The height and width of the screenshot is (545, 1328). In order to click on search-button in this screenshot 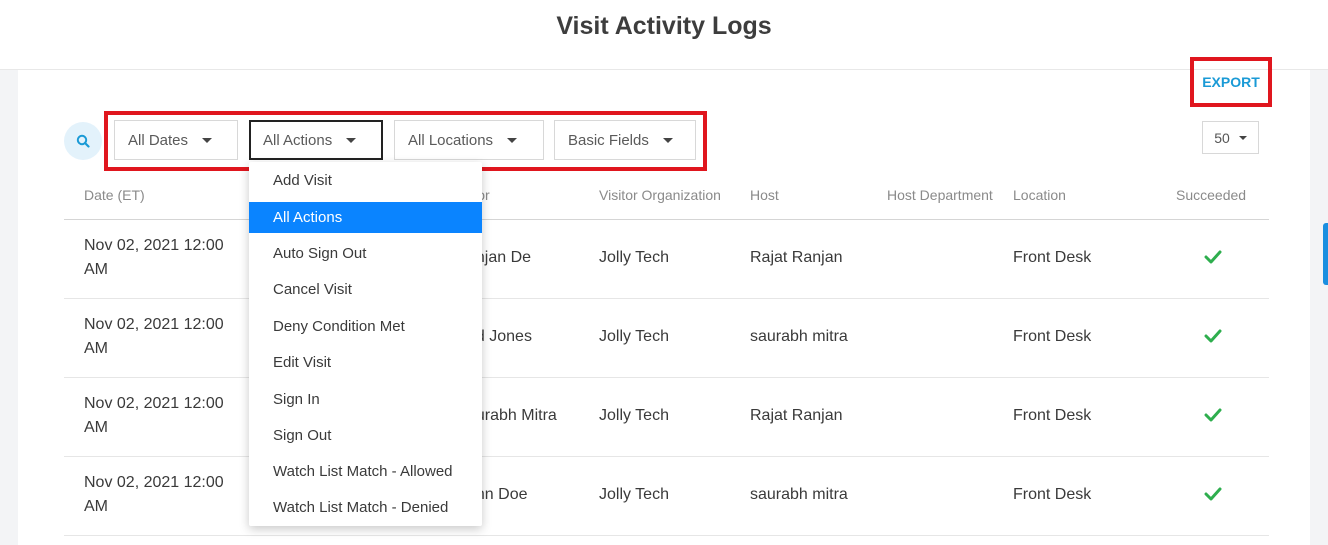, I will do `click(83, 141)`.